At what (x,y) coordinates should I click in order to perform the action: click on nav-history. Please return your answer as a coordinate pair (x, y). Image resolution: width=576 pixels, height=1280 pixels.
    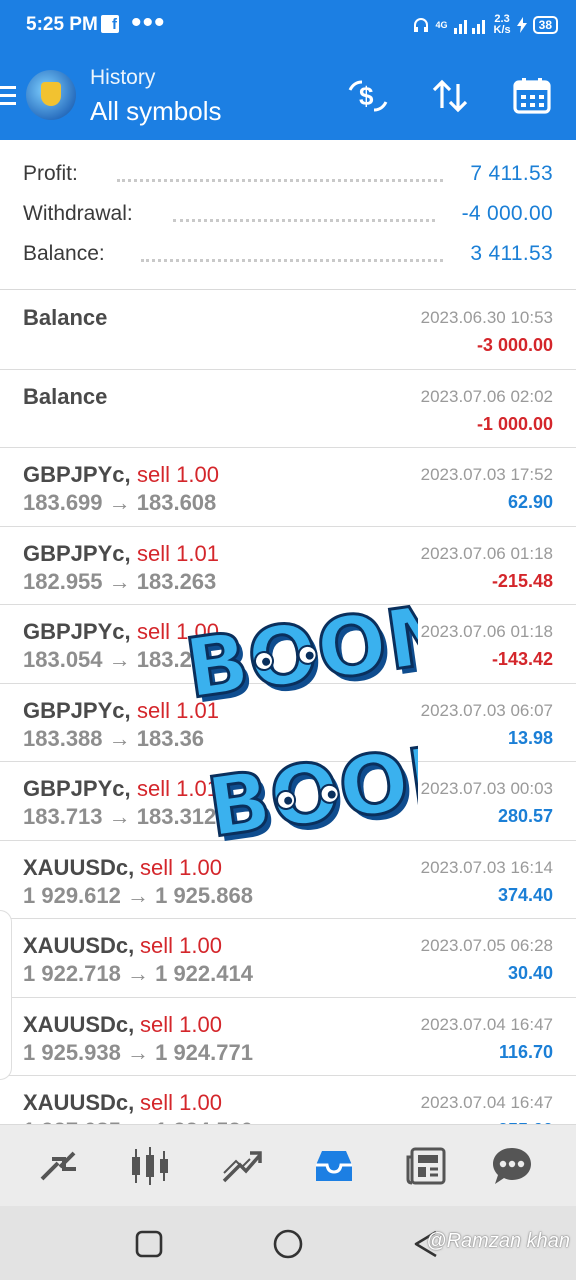
    Looking at the image, I should click on (334, 1166).